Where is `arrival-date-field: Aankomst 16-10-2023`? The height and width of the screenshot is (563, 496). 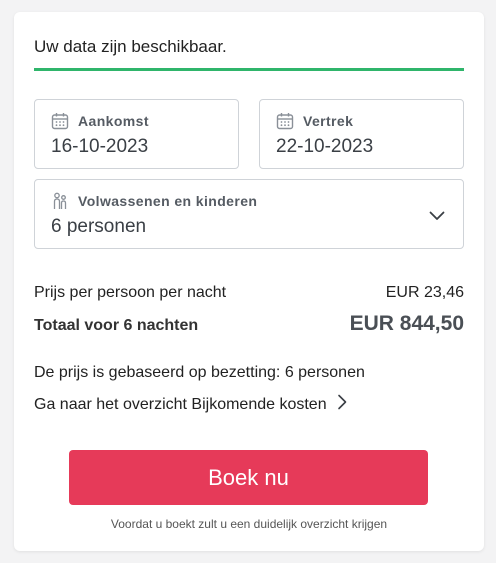
arrival-date-field: Aankomst 16-10-2023 is located at coordinates (136, 134).